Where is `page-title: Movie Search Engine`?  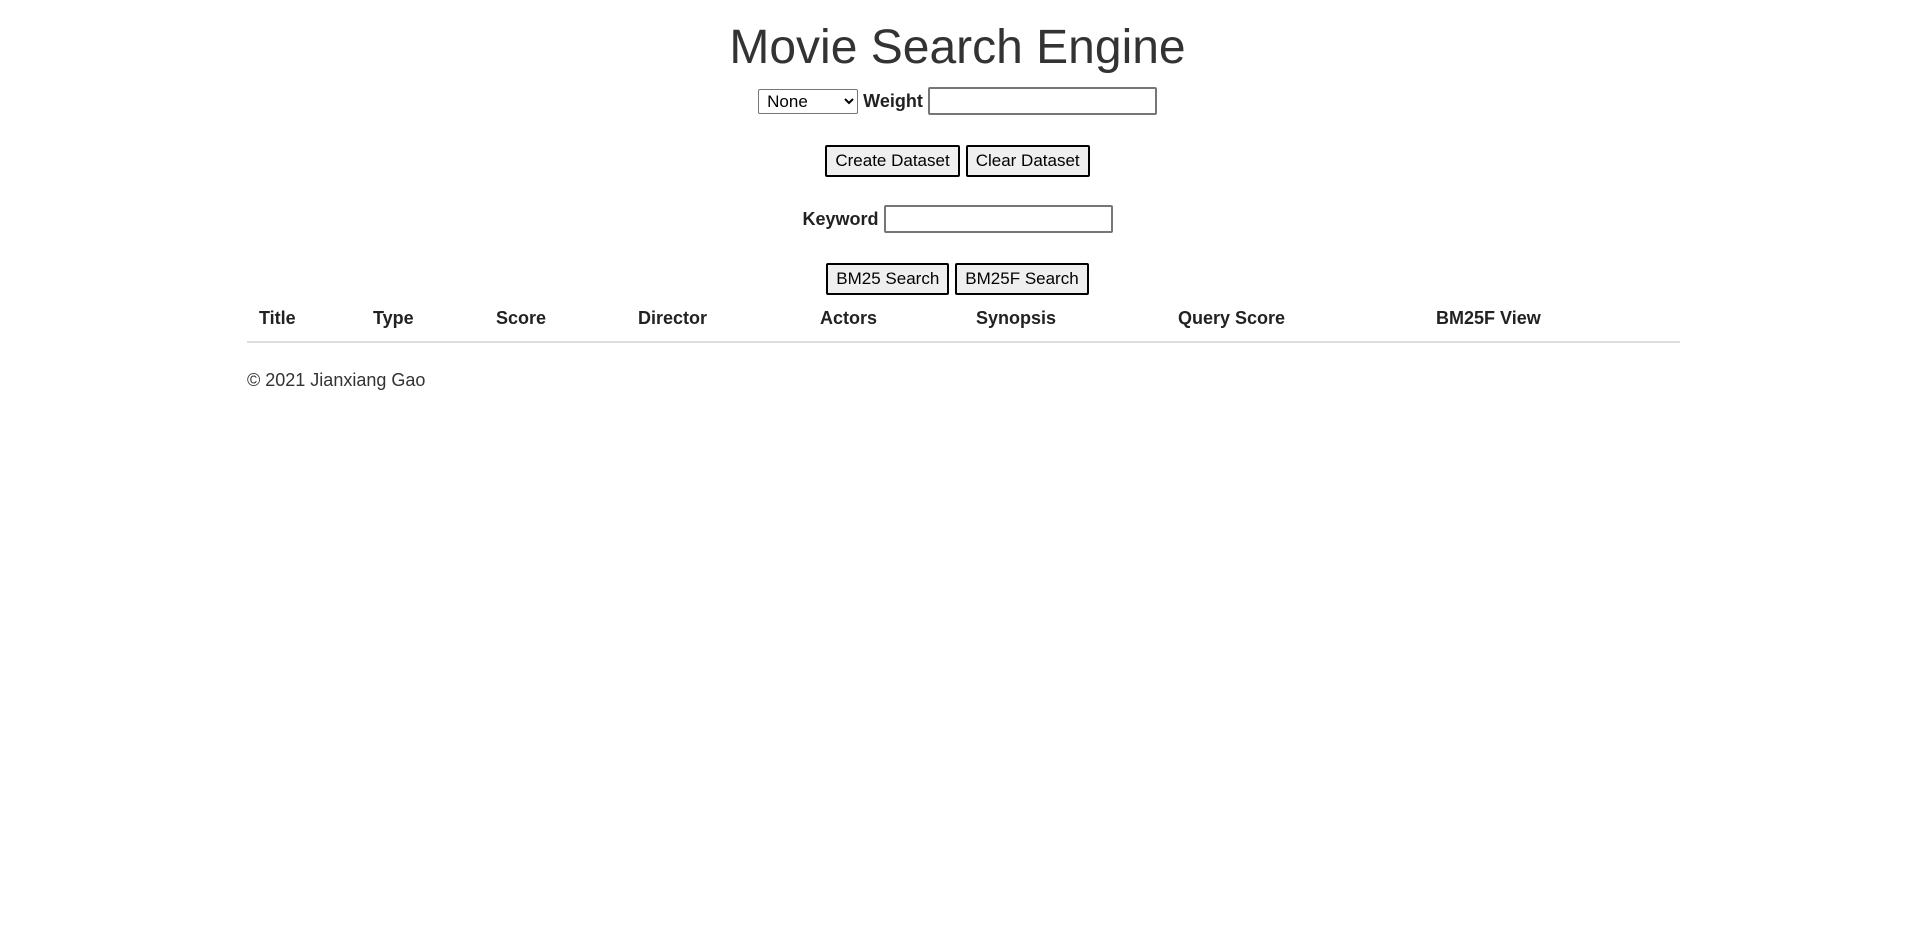
page-title: Movie Search Engine is located at coordinates (957, 47).